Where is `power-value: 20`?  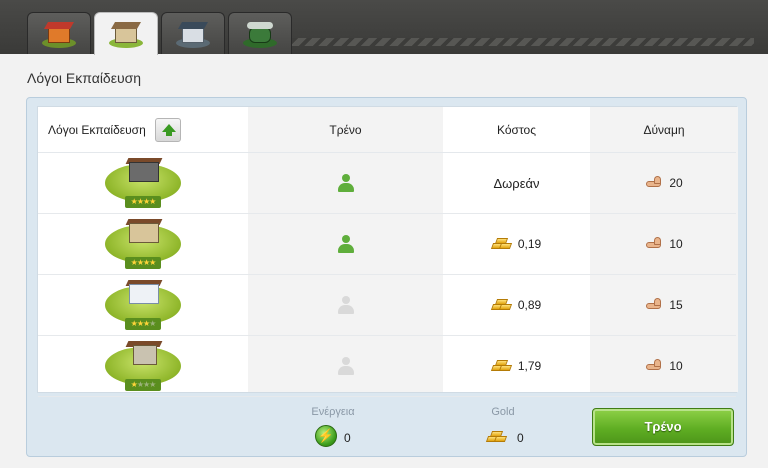
power-value: 20 is located at coordinates (676, 183).